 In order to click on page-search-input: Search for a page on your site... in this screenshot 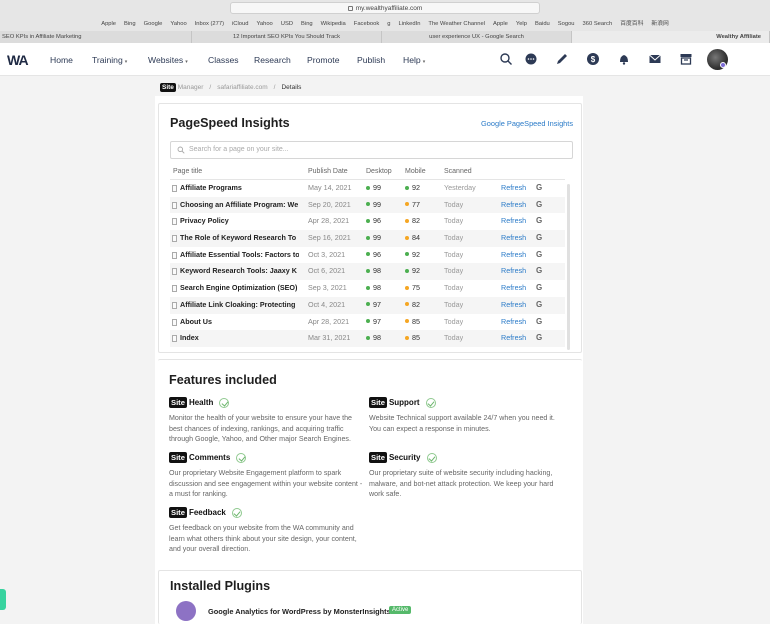, I will do `click(371, 150)`.